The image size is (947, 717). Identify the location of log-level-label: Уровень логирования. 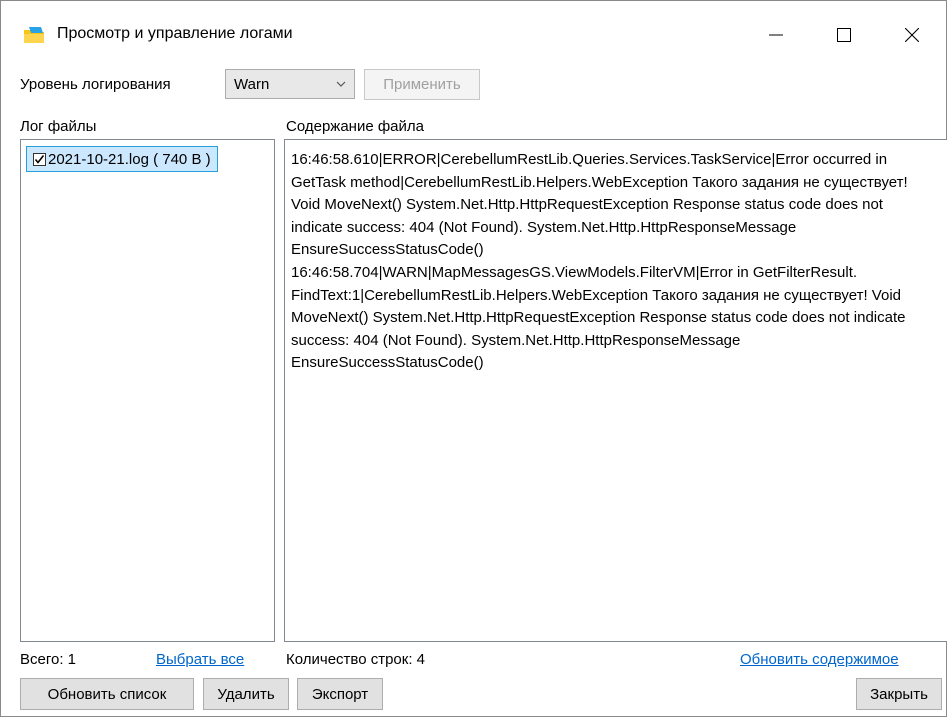
(95, 84).